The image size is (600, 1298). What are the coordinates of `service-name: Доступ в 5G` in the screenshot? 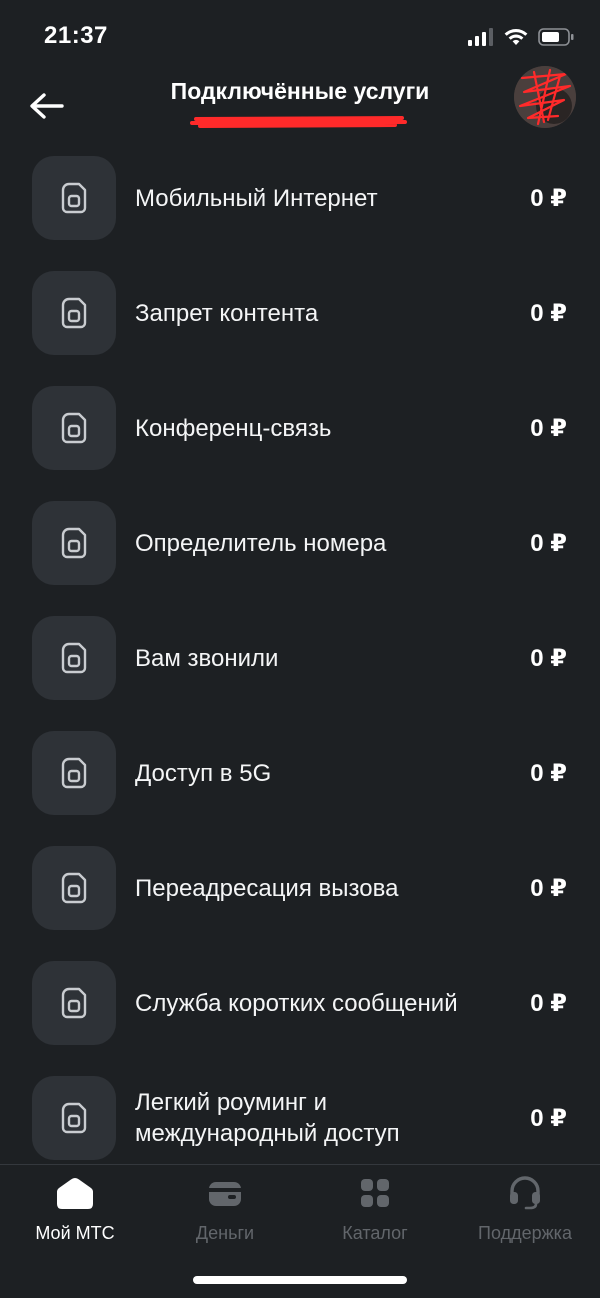 It's located at (203, 773).